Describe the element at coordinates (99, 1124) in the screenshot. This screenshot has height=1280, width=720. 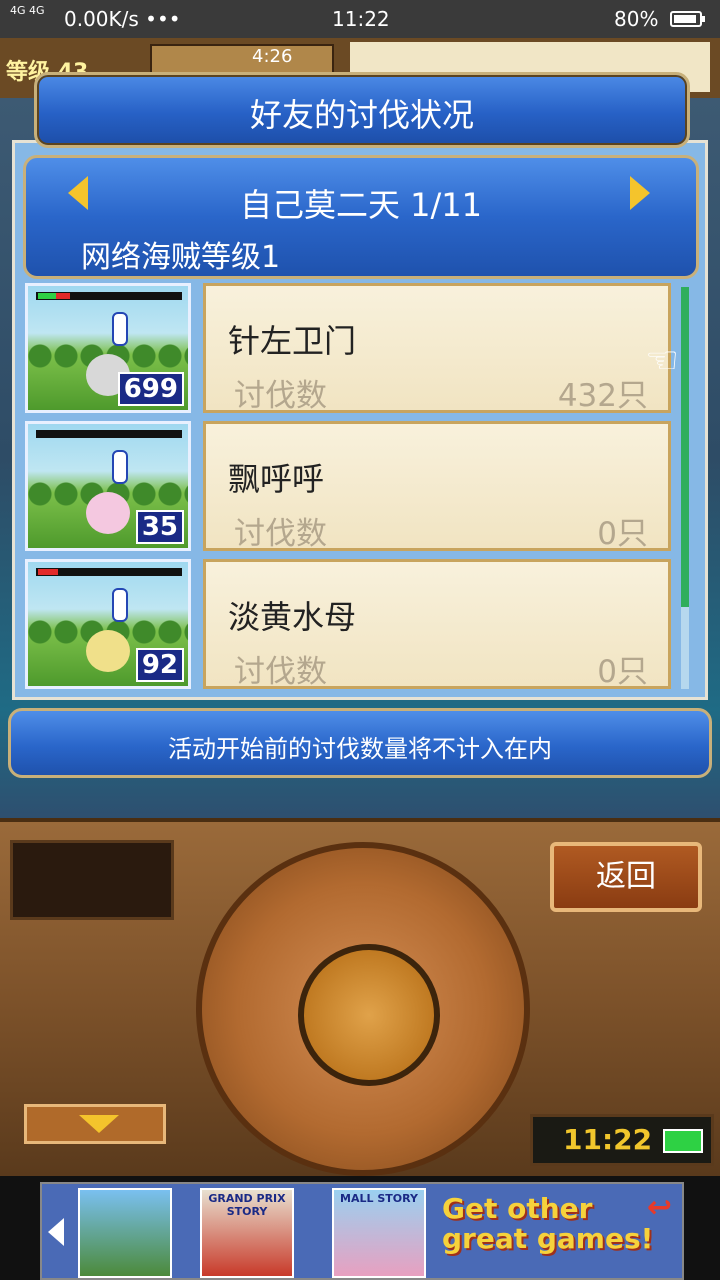
I see `chevron-down-icon` at that location.